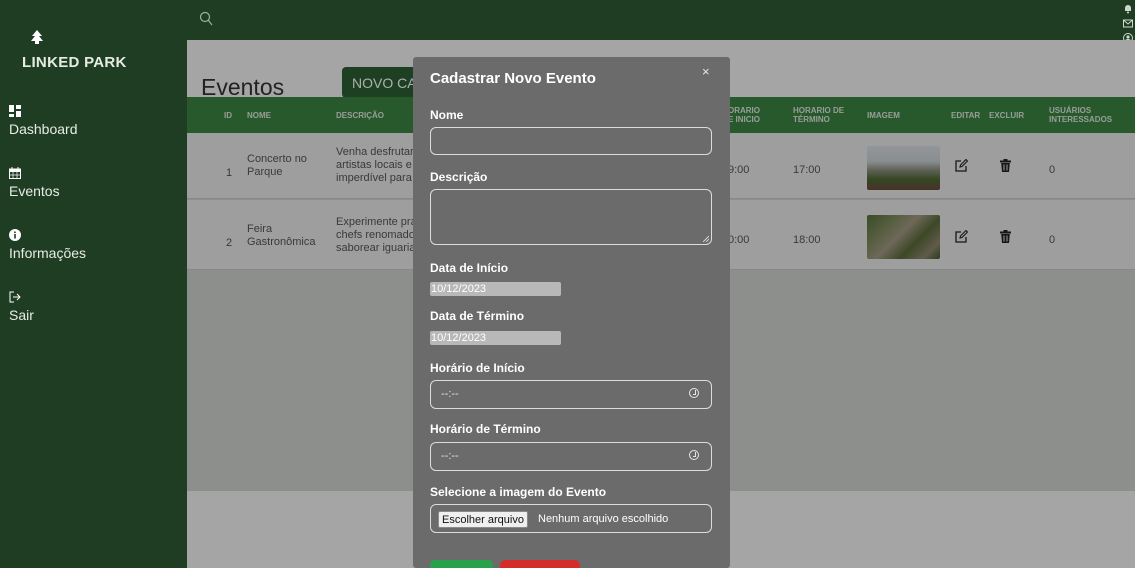  I want to click on sidebar-item-sair: Sair, so click(21, 306).